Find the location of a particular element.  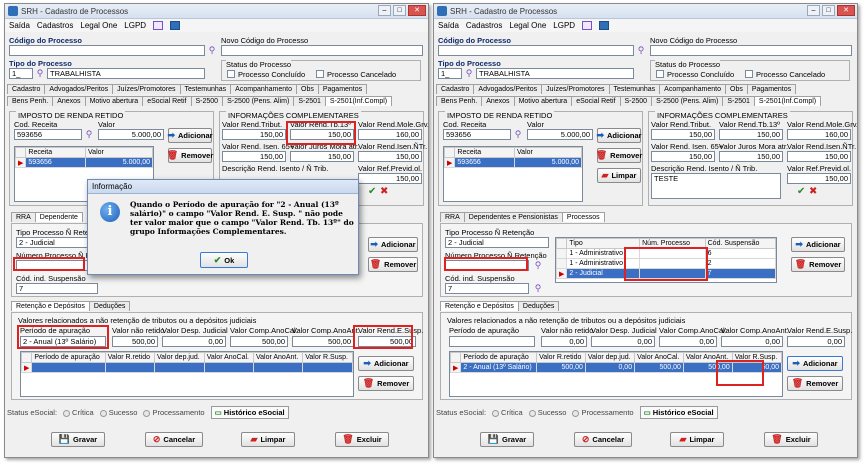

tab-s2500-pens: S-2500 (Pens. Alim) is located at coordinates (258, 101).